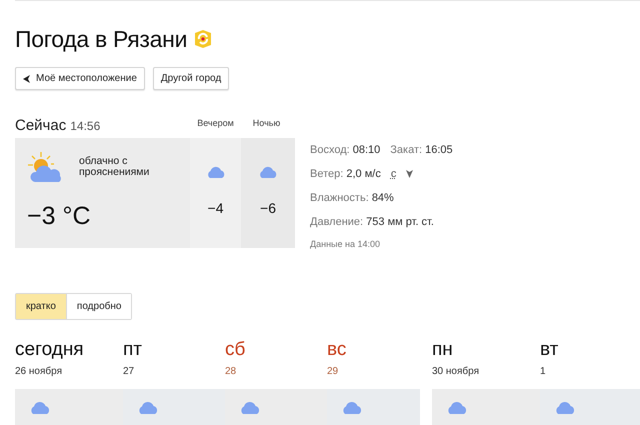 The height and width of the screenshot is (425, 640). I want to click on day-date: 29, so click(333, 371).